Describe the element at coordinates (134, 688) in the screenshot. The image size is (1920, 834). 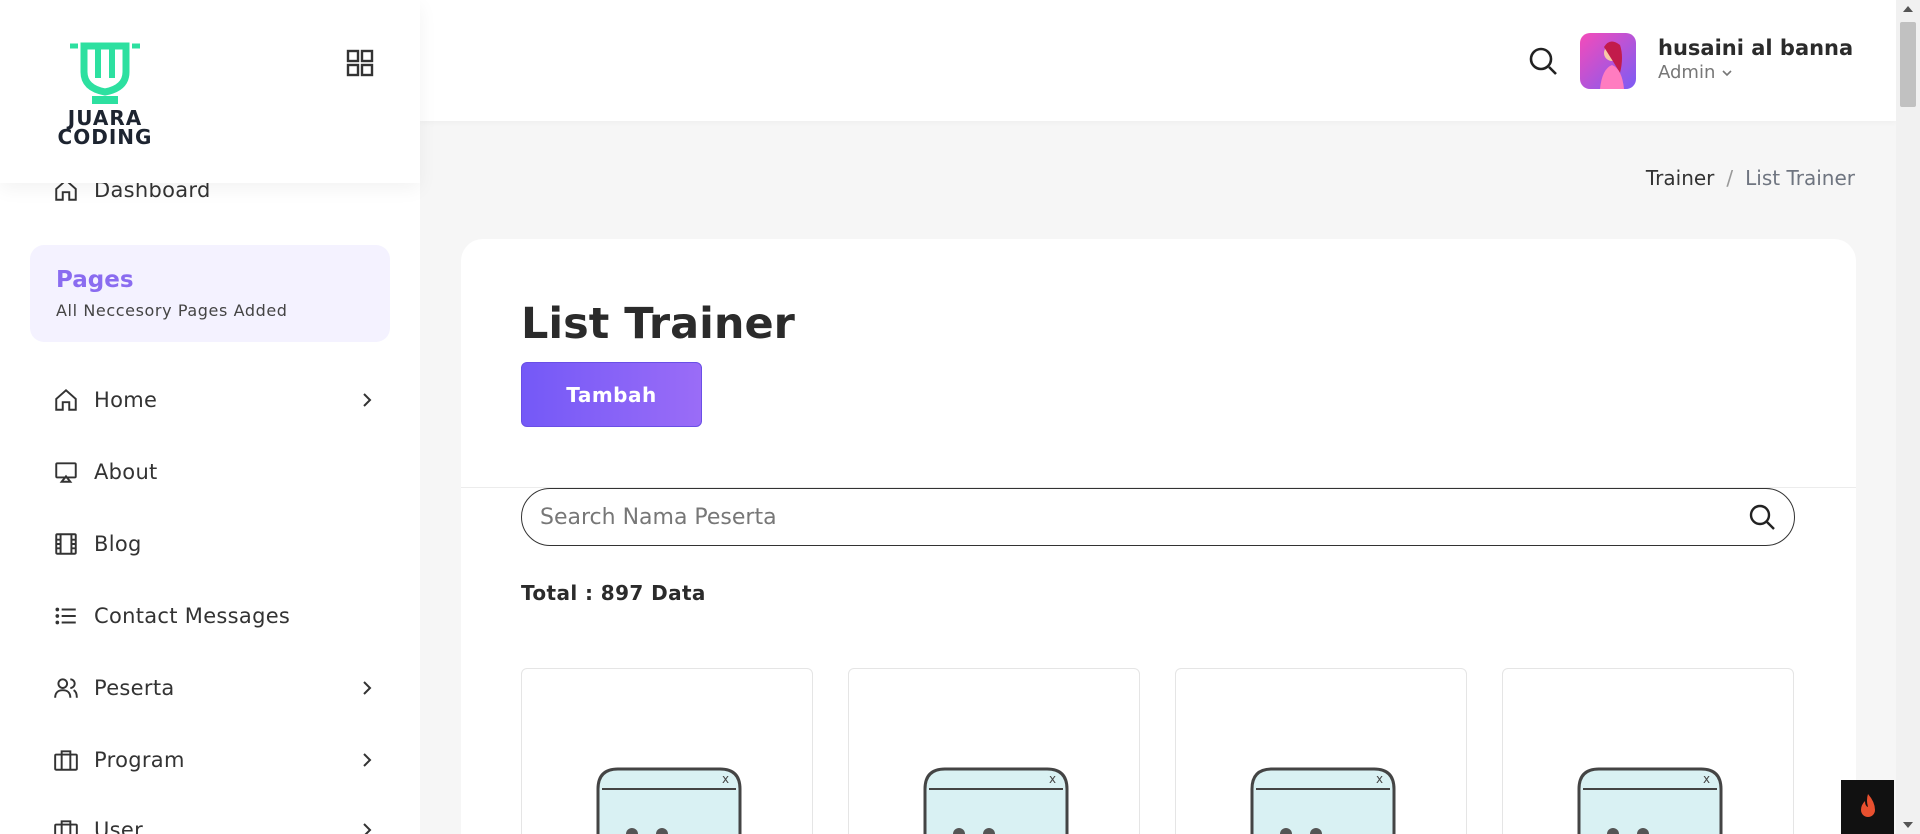
I see `sidebar-item-label: Peserta` at that location.